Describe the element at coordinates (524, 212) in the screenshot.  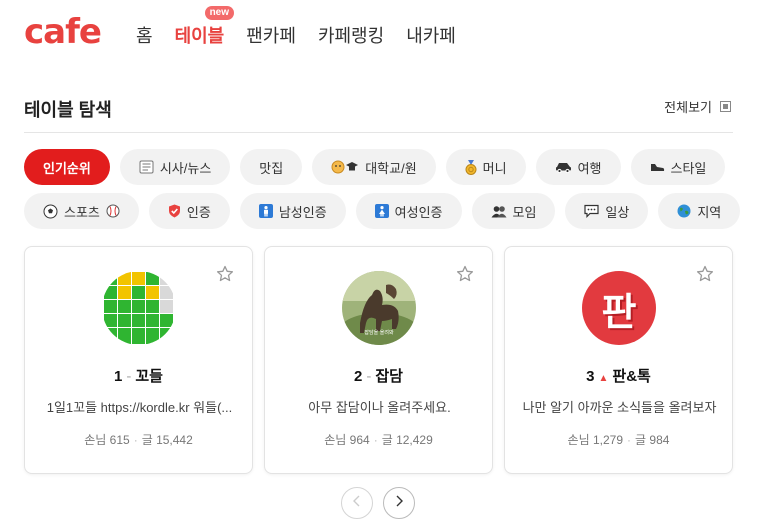
I see `chip-label: 모임` at that location.